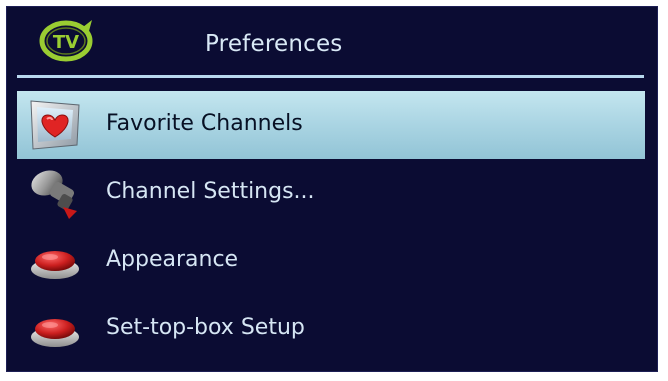  I want to click on heart-tv-icon, so click(55, 125).